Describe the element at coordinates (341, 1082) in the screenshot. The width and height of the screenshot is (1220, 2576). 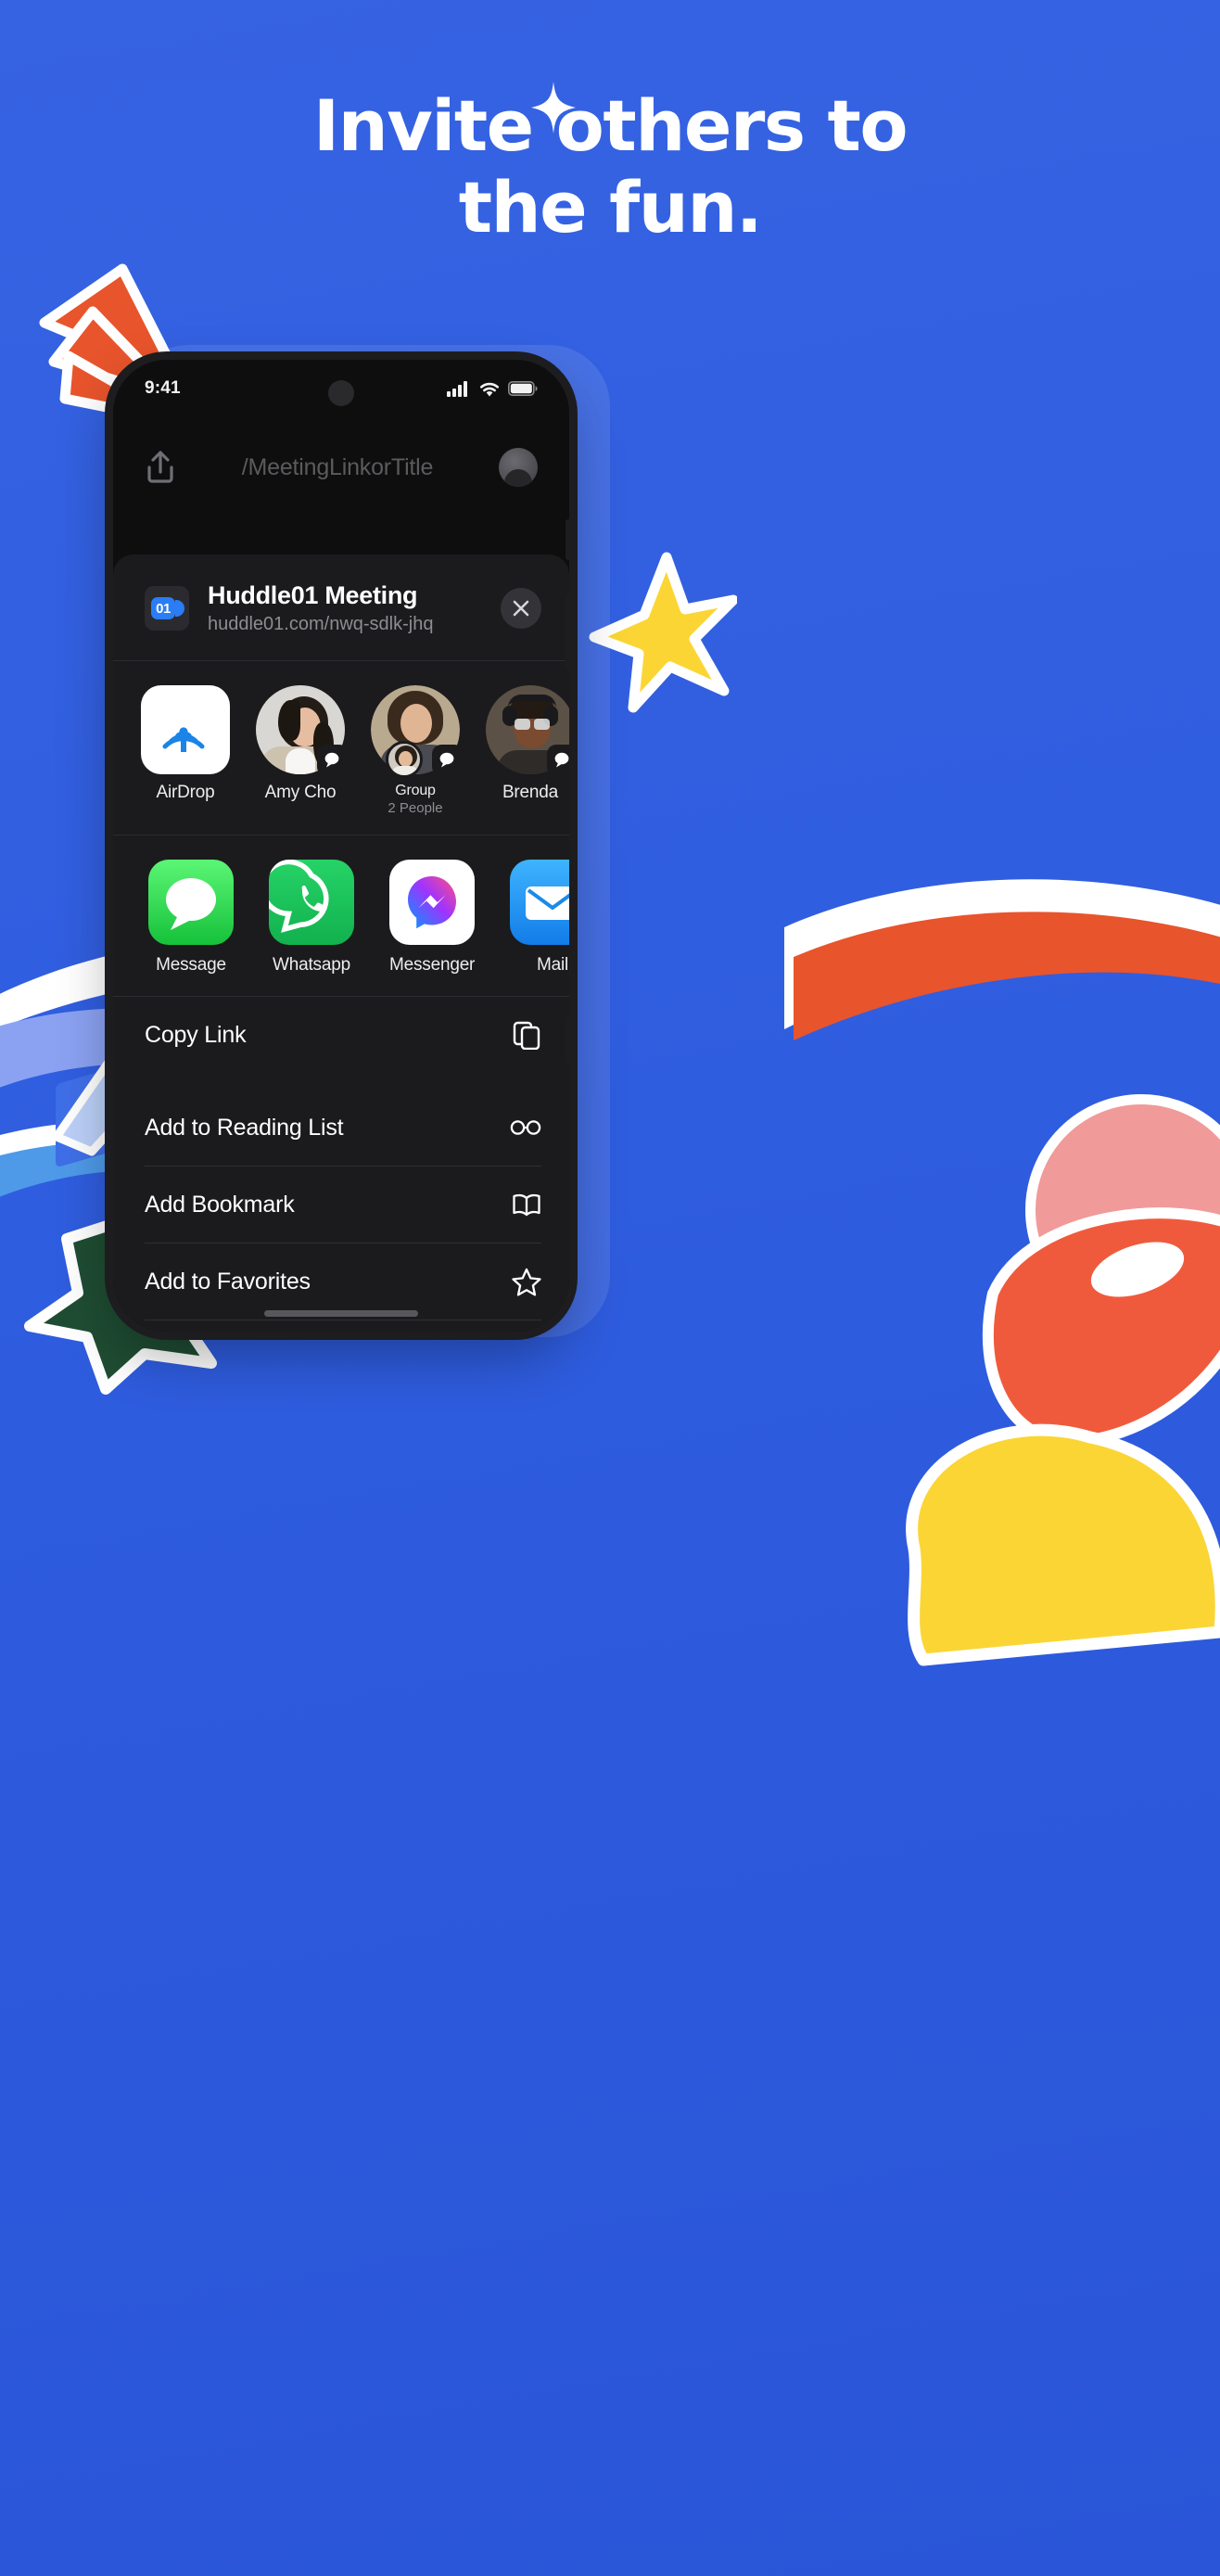
I see `actions-group-gap` at that location.